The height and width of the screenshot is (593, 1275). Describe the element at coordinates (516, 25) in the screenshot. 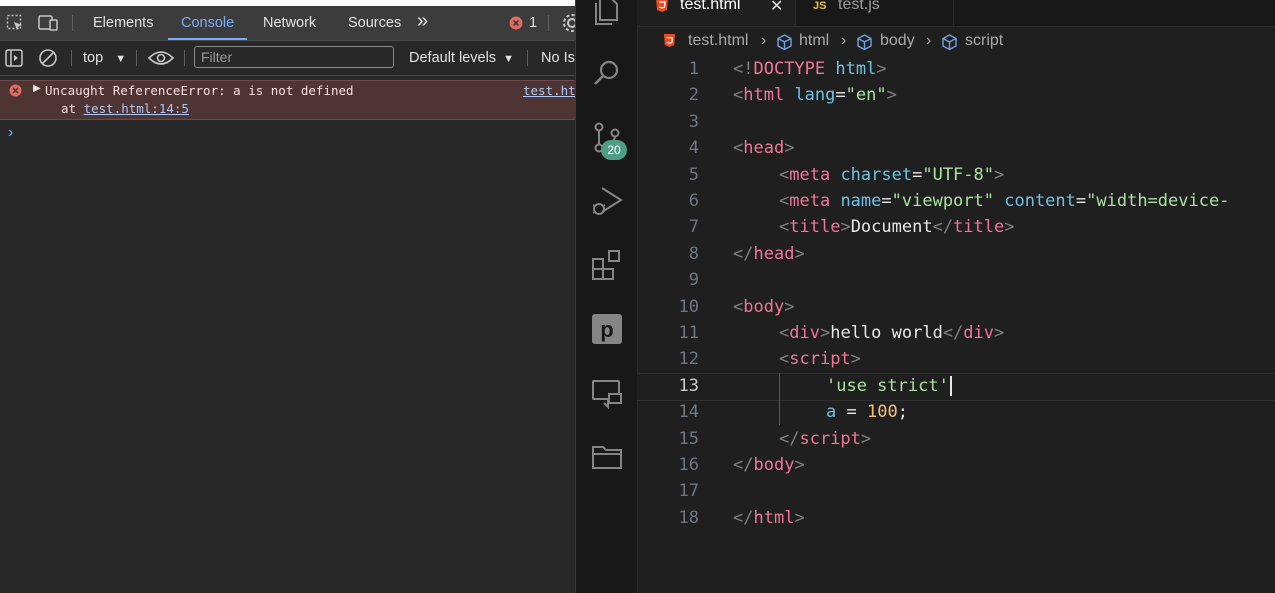

I see `error-badge` at that location.